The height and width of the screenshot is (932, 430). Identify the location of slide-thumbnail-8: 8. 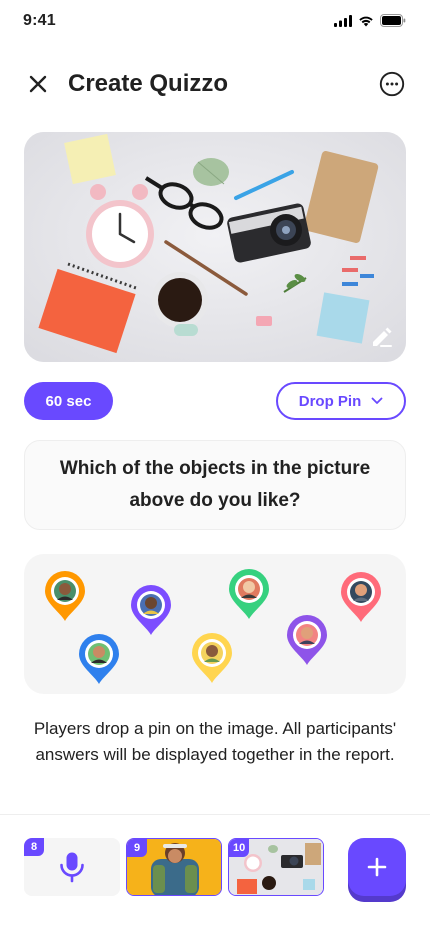
(72, 867).